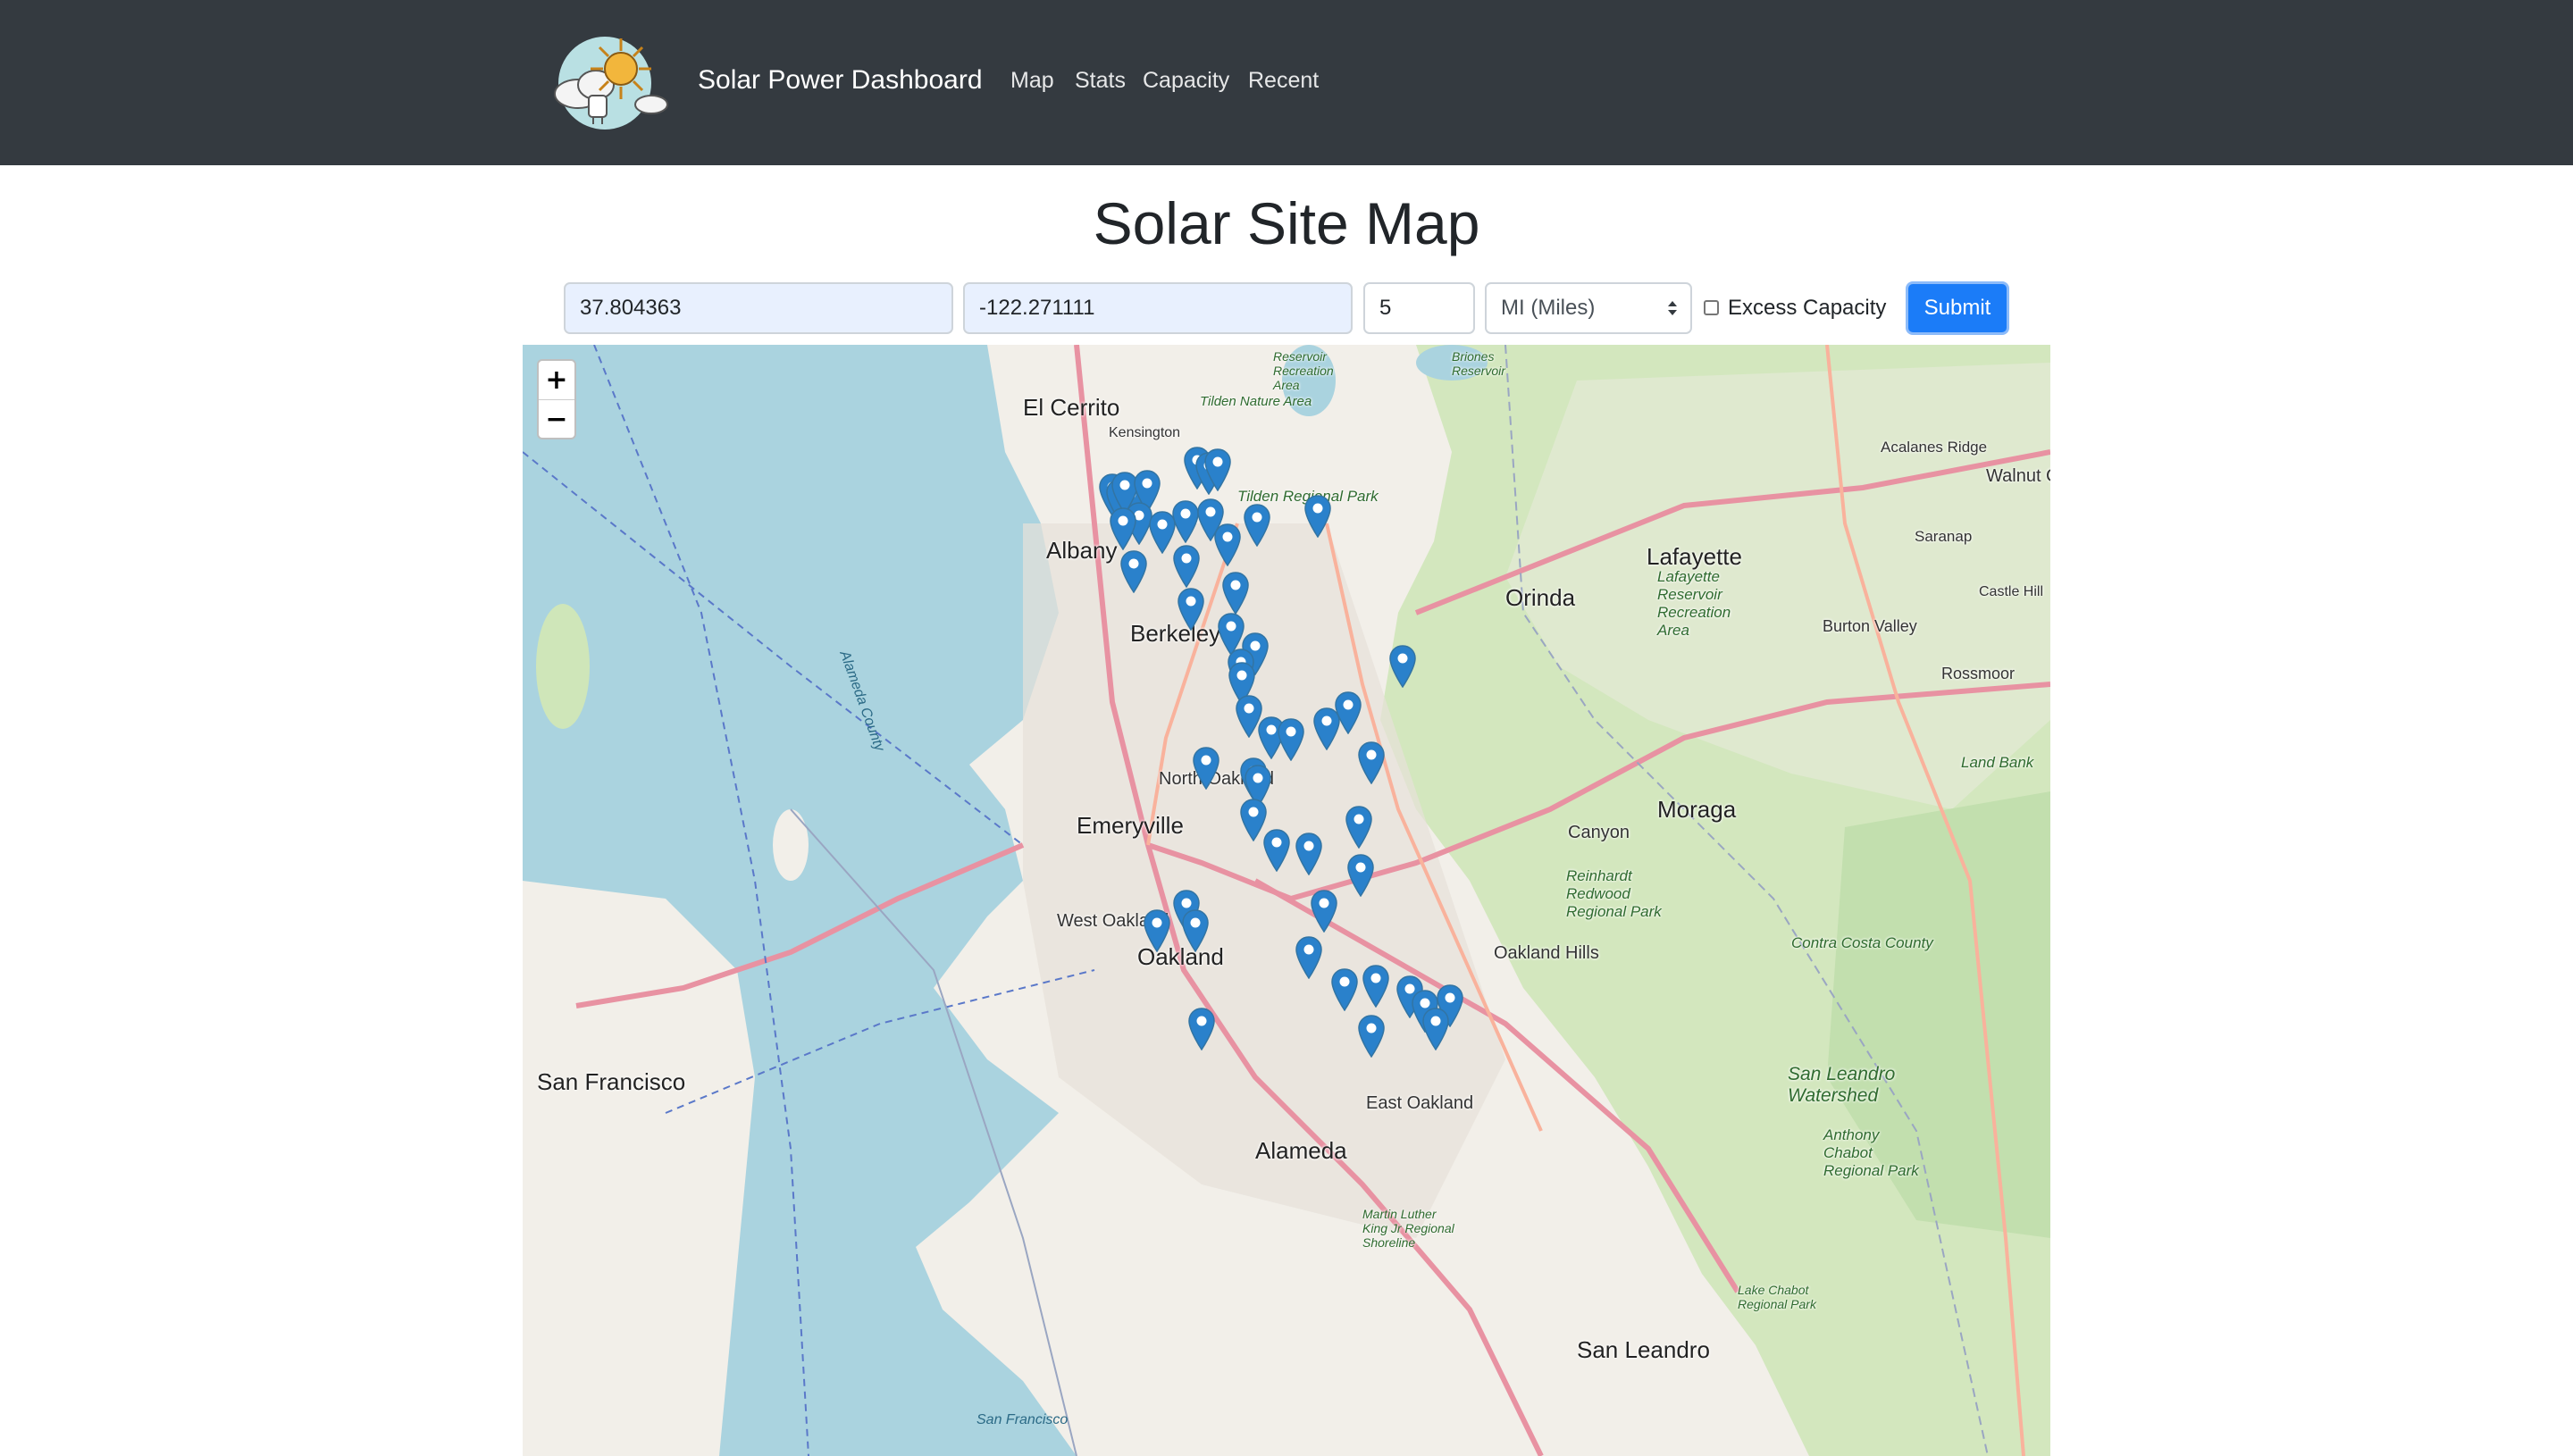 The height and width of the screenshot is (1456, 2573). I want to click on place-label-moraga: Moraga, so click(1697, 809).